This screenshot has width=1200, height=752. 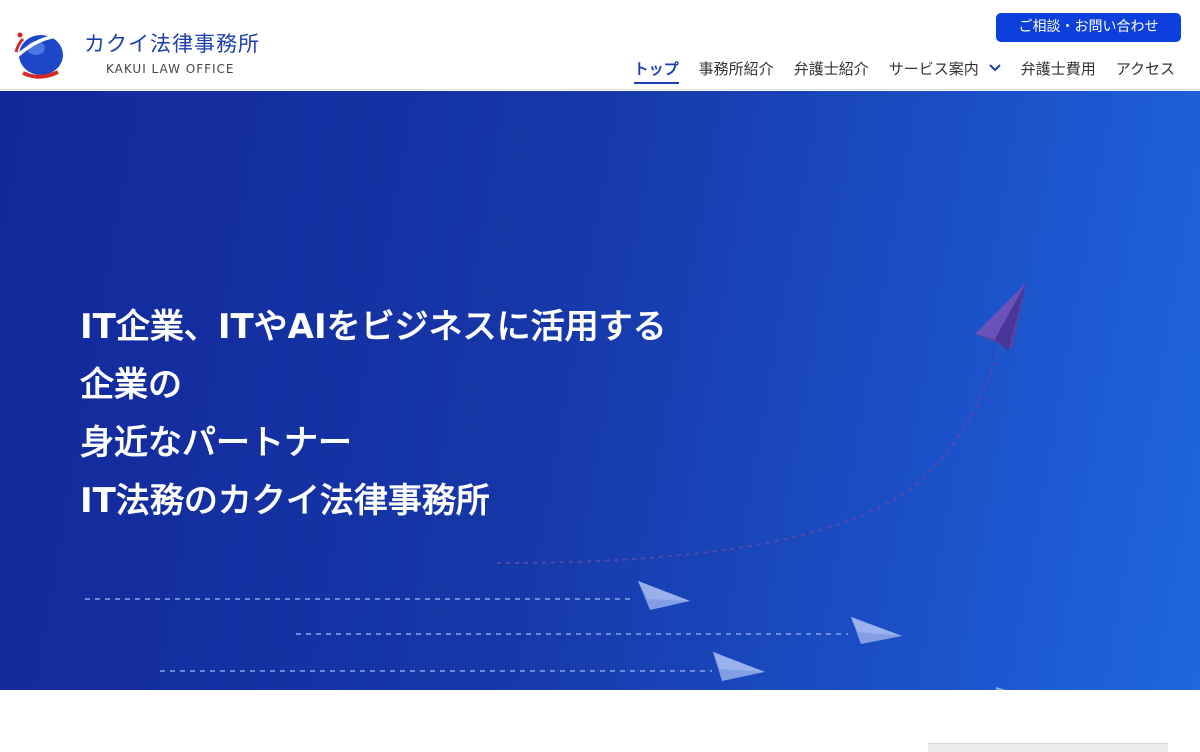 I want to click on hero-headline-line: 身近なパートナー, so click(x=216, y=443).